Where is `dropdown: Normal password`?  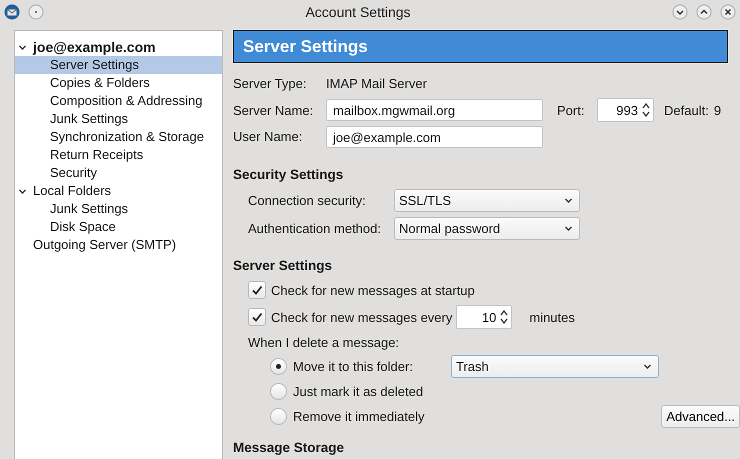 dropdown: Normal password is located at coordinates (487, 228).